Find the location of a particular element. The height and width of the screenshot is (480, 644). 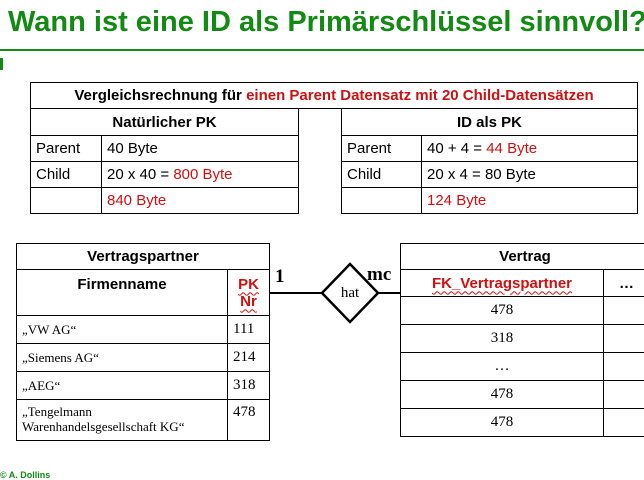

vertragspartner-title: Vertragspartner is located at coordinates (143, 256).